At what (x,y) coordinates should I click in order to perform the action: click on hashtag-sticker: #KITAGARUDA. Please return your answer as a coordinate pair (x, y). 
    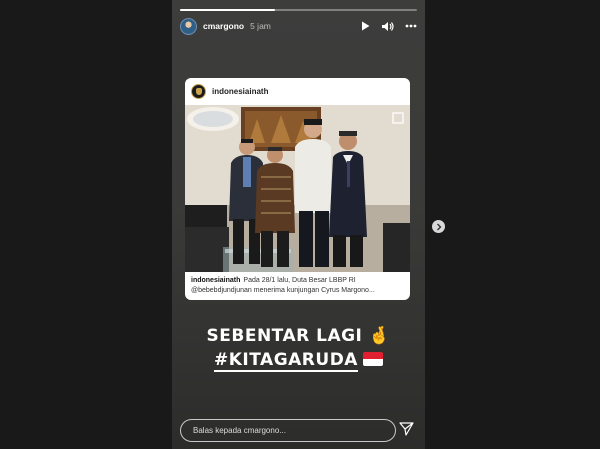
    Looking at the image, I should click on (286, 361).